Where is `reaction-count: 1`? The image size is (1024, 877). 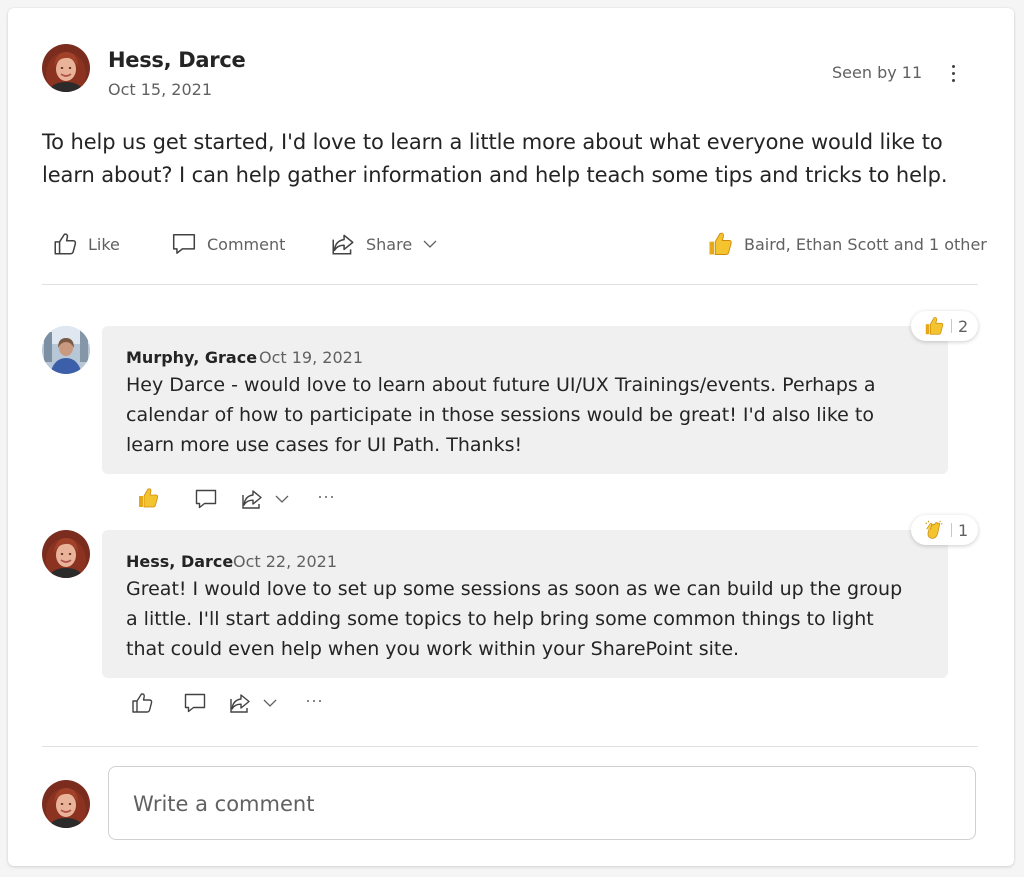
reaction-count: 1 is located at coordinates (963, 530).